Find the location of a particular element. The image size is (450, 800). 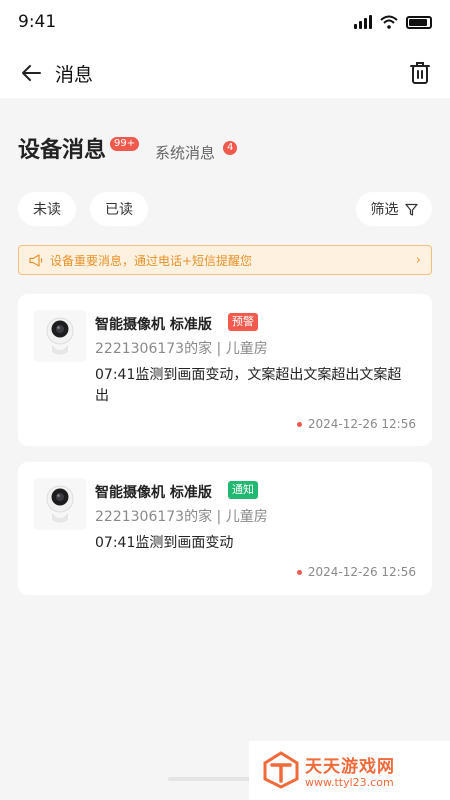

megaphone-icon is located at coordinates (36, 260).